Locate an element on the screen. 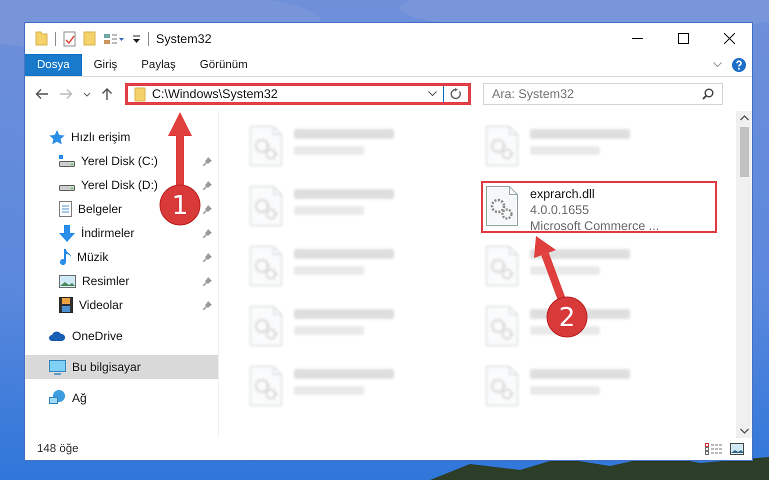 The width and height of the screenshot is (769, 480). sidebar-item: Bu bilgisayar is located at coordinates (121, 367).